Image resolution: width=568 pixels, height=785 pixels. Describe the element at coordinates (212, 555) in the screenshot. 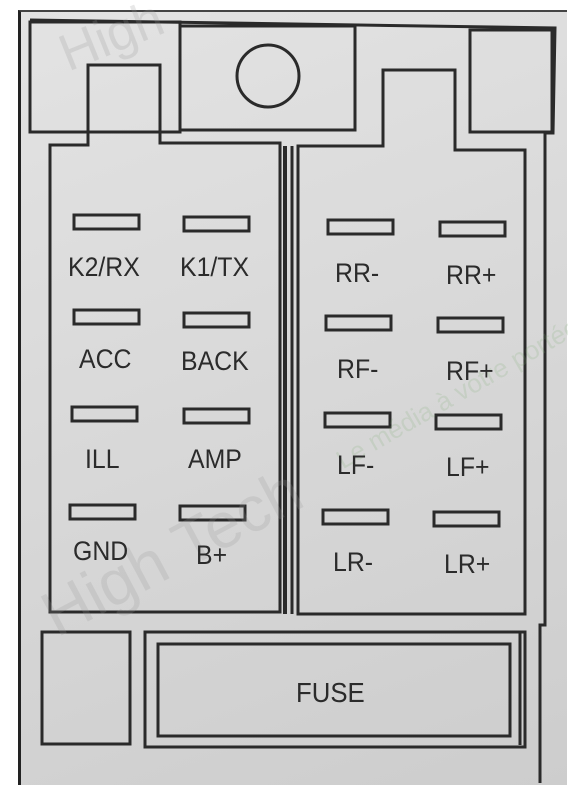

I see `pin-label-b-plus: B+` at that location.